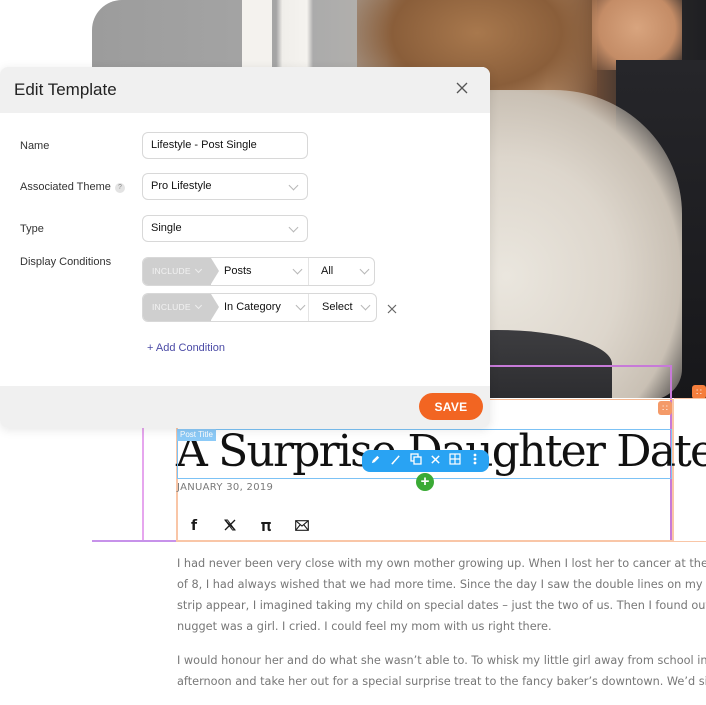 The height and width of the screenshot is (705, 706). I want to click on condition-target-value: In Category, so click(252, 307).